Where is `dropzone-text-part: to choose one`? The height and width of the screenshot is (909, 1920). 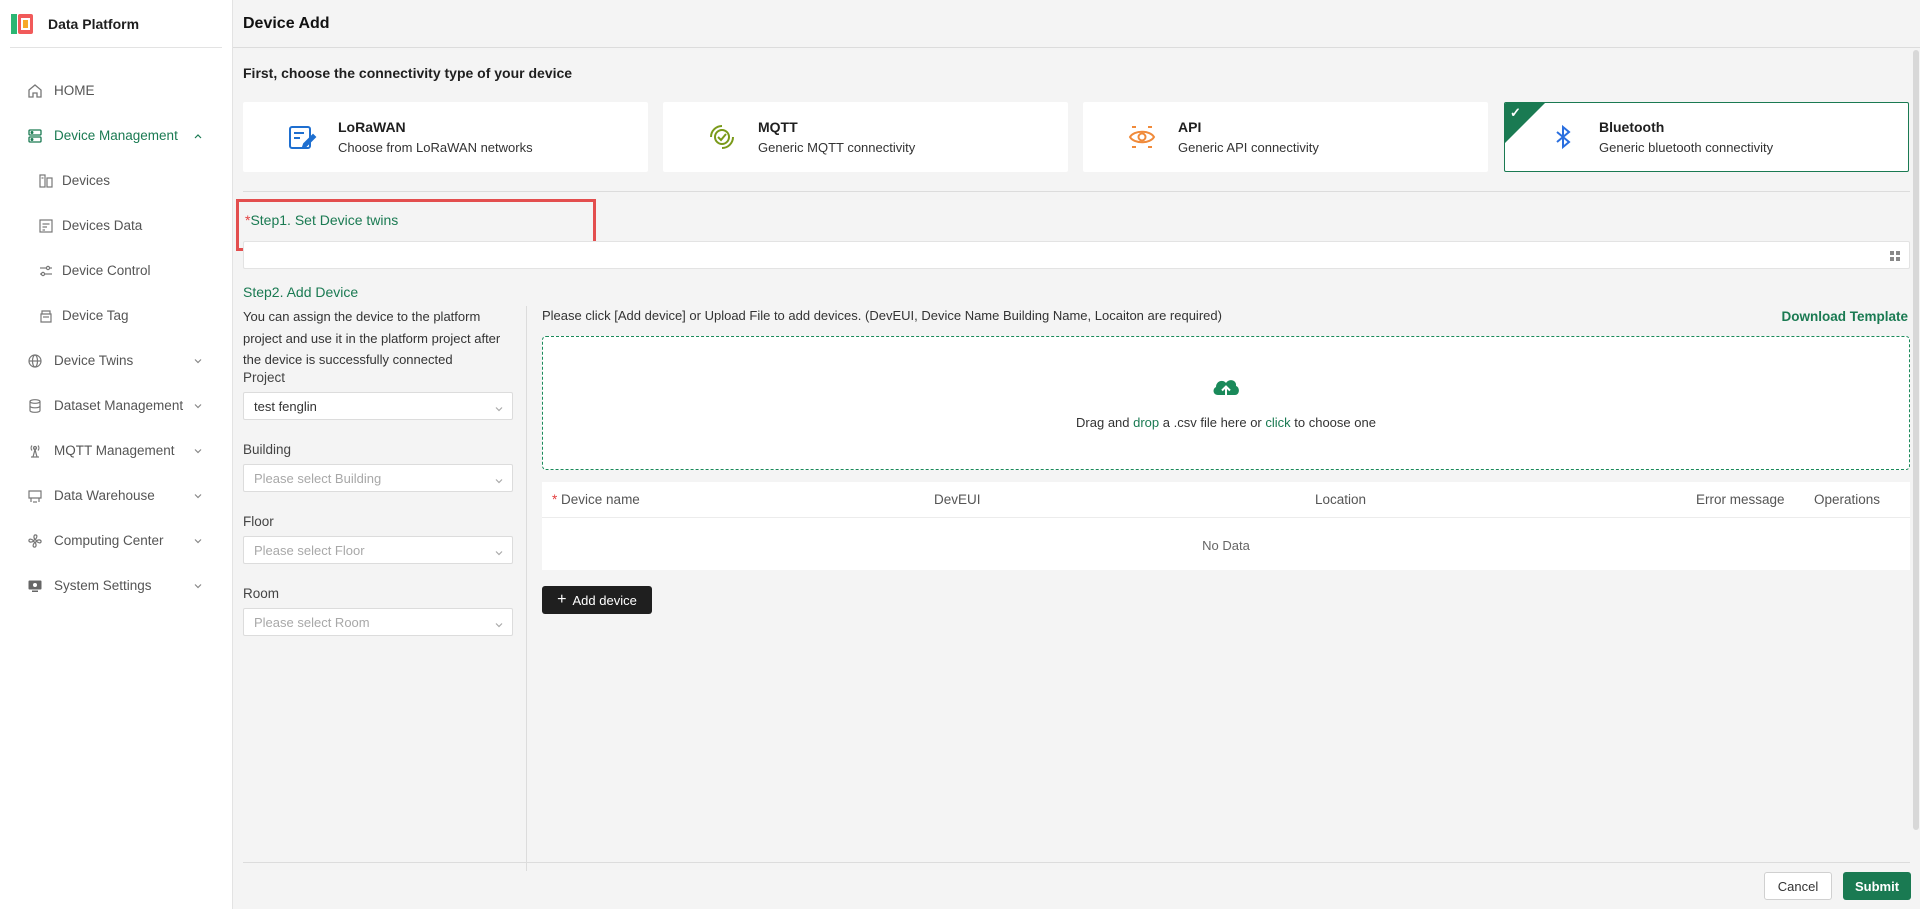 dropzone-text-part: to choose one is located at coordinates (1333, 422).